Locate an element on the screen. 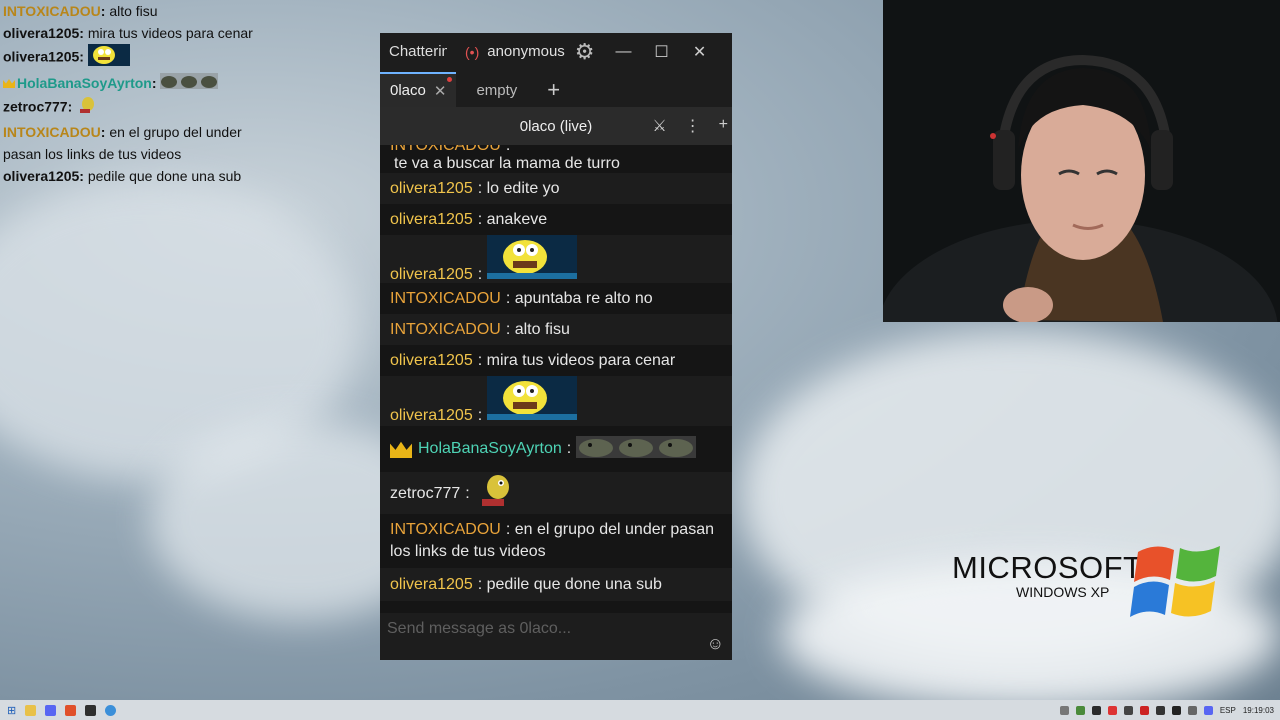 This screenshot has width=1280, height=720. windows-xp-logo: MICROSOFT WINDOWS XP is located at coordinates (1092, 585).